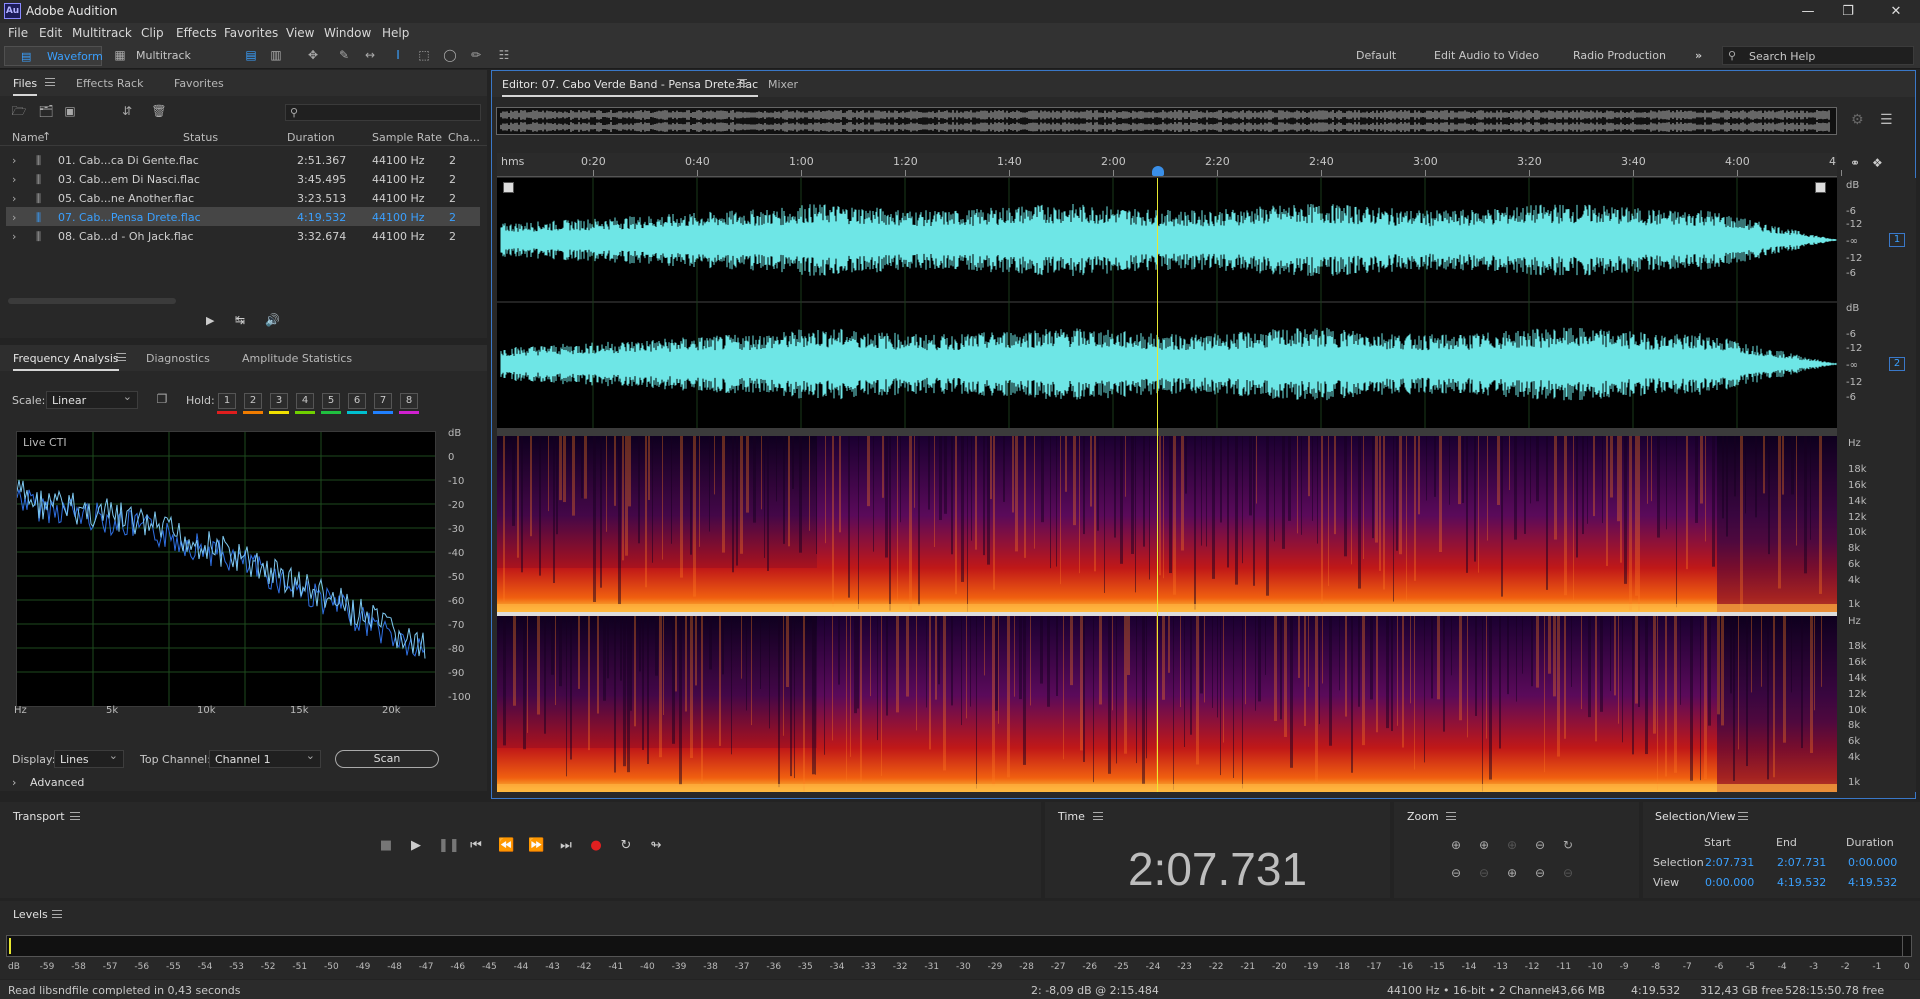 This screenshot has height=999, width=1920. Describe the element at coordinates (656, 846) in the screenshot. I see `skip-selection-icon: ↬` at that location.